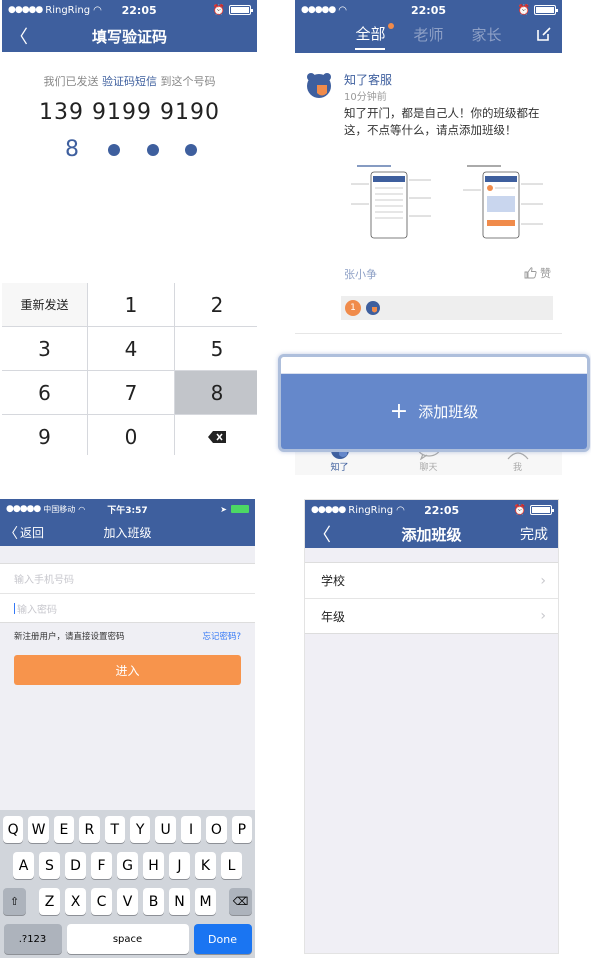 This screenshot has width=591, height=958. Describe the element at coordinates (131, 348) in the screenshot. I see `key-4: 4` at that location.